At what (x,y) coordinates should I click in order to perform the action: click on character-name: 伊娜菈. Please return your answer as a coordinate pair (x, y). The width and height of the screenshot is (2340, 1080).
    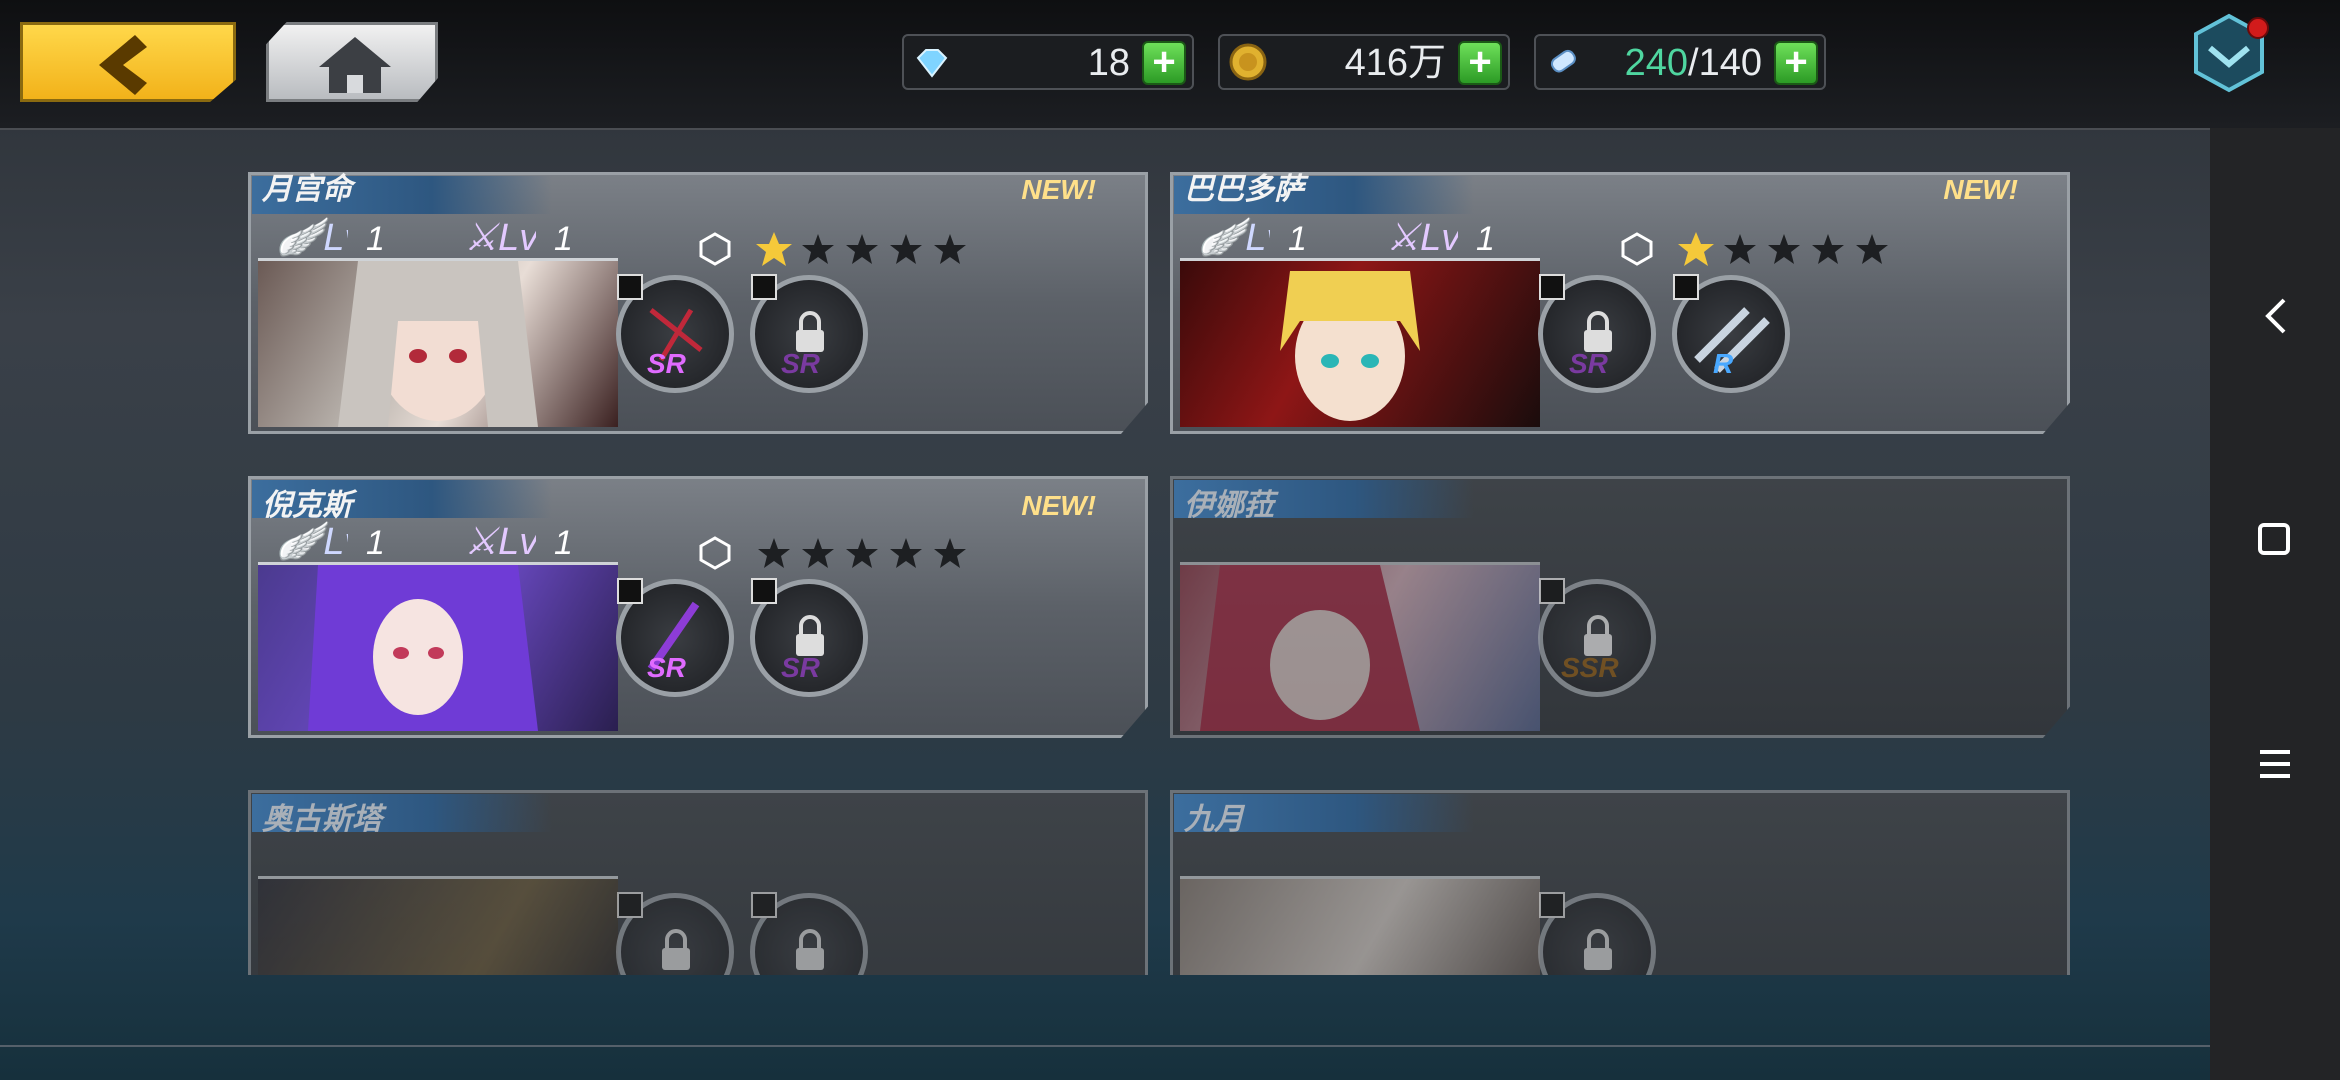
    Looking at the image, I should click on (1229, 505).